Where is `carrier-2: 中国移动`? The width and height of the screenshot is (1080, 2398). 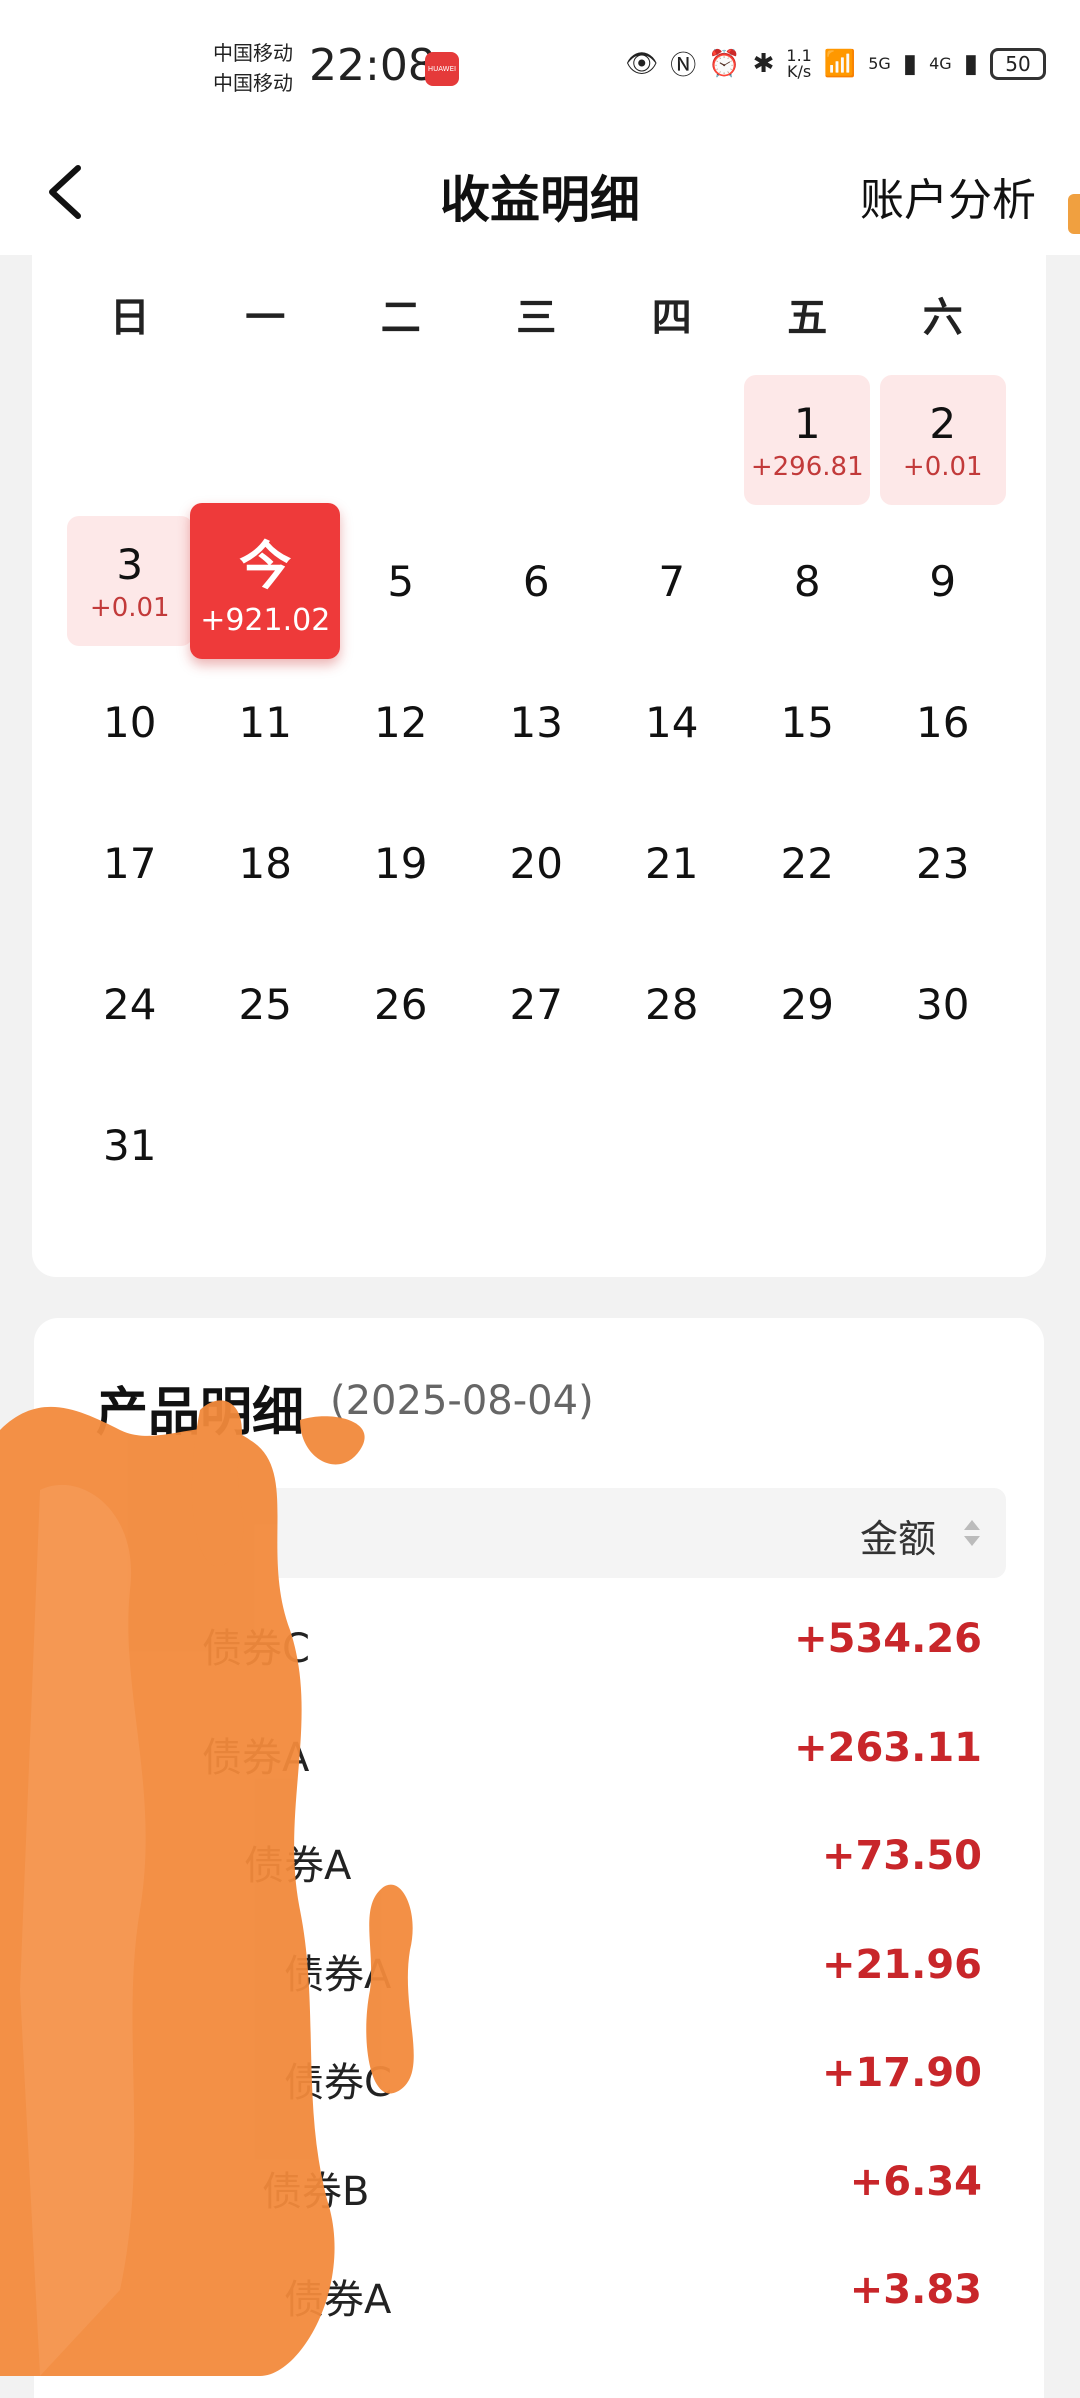
carrier-2: 中国移动 is located at coordinates (253, 83).